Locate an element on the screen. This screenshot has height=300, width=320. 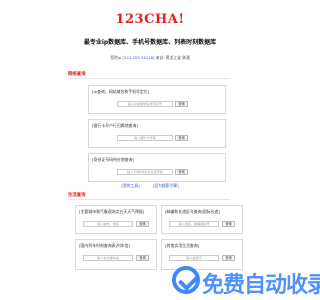
visitor-ip-line: 您的ip [221.253.34118] 来自: 黑龙江省 联通 is located at coordinates (150, 58).